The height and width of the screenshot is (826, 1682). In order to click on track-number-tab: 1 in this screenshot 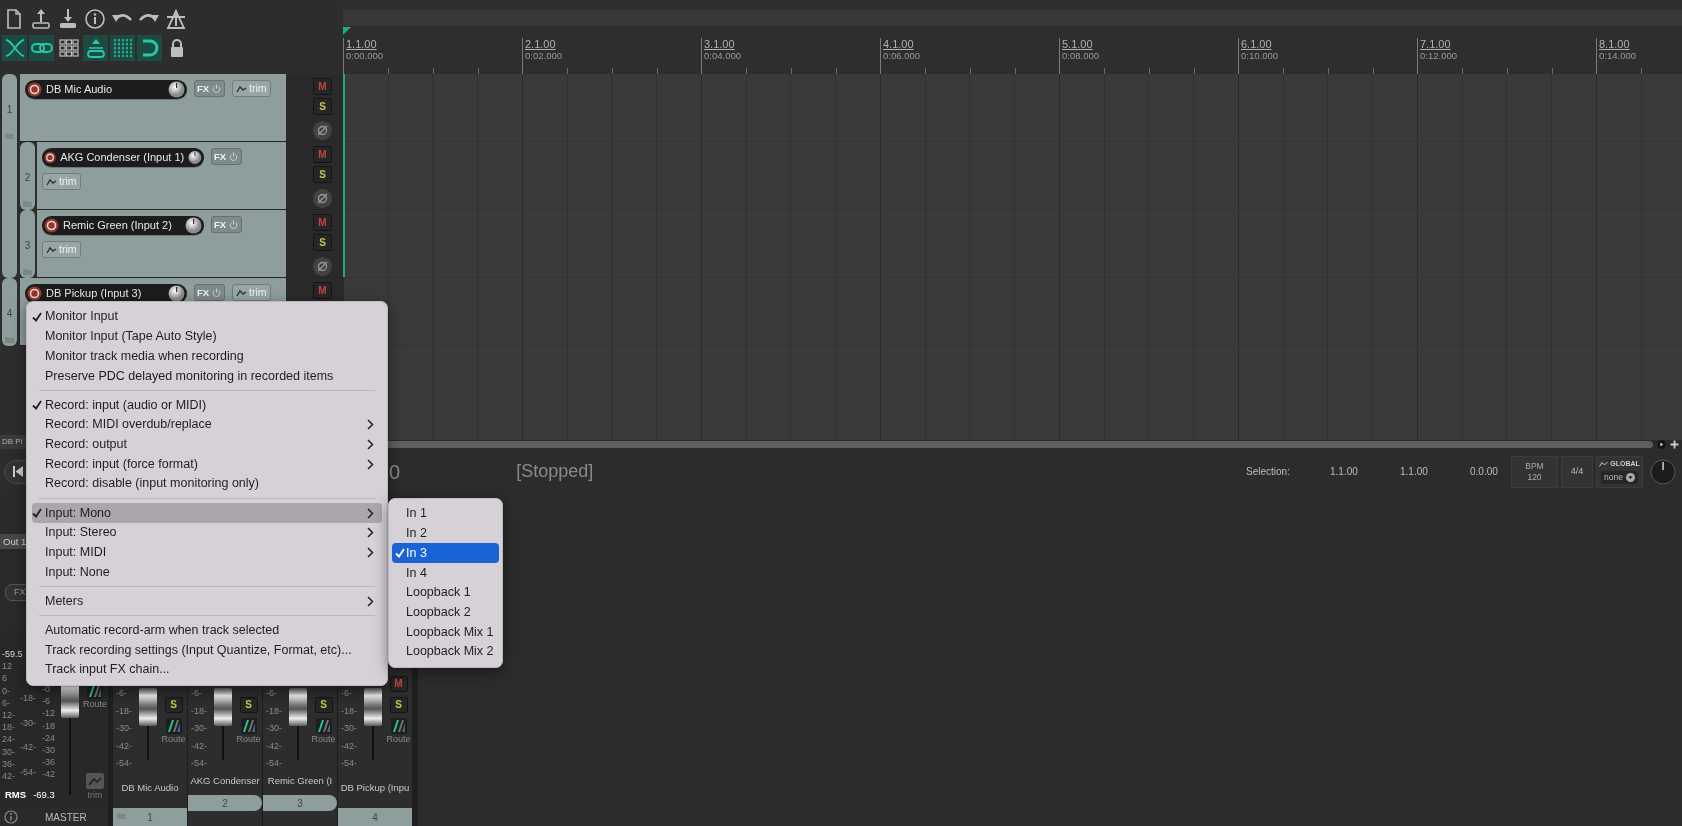, I will do `click(150, 817)`.